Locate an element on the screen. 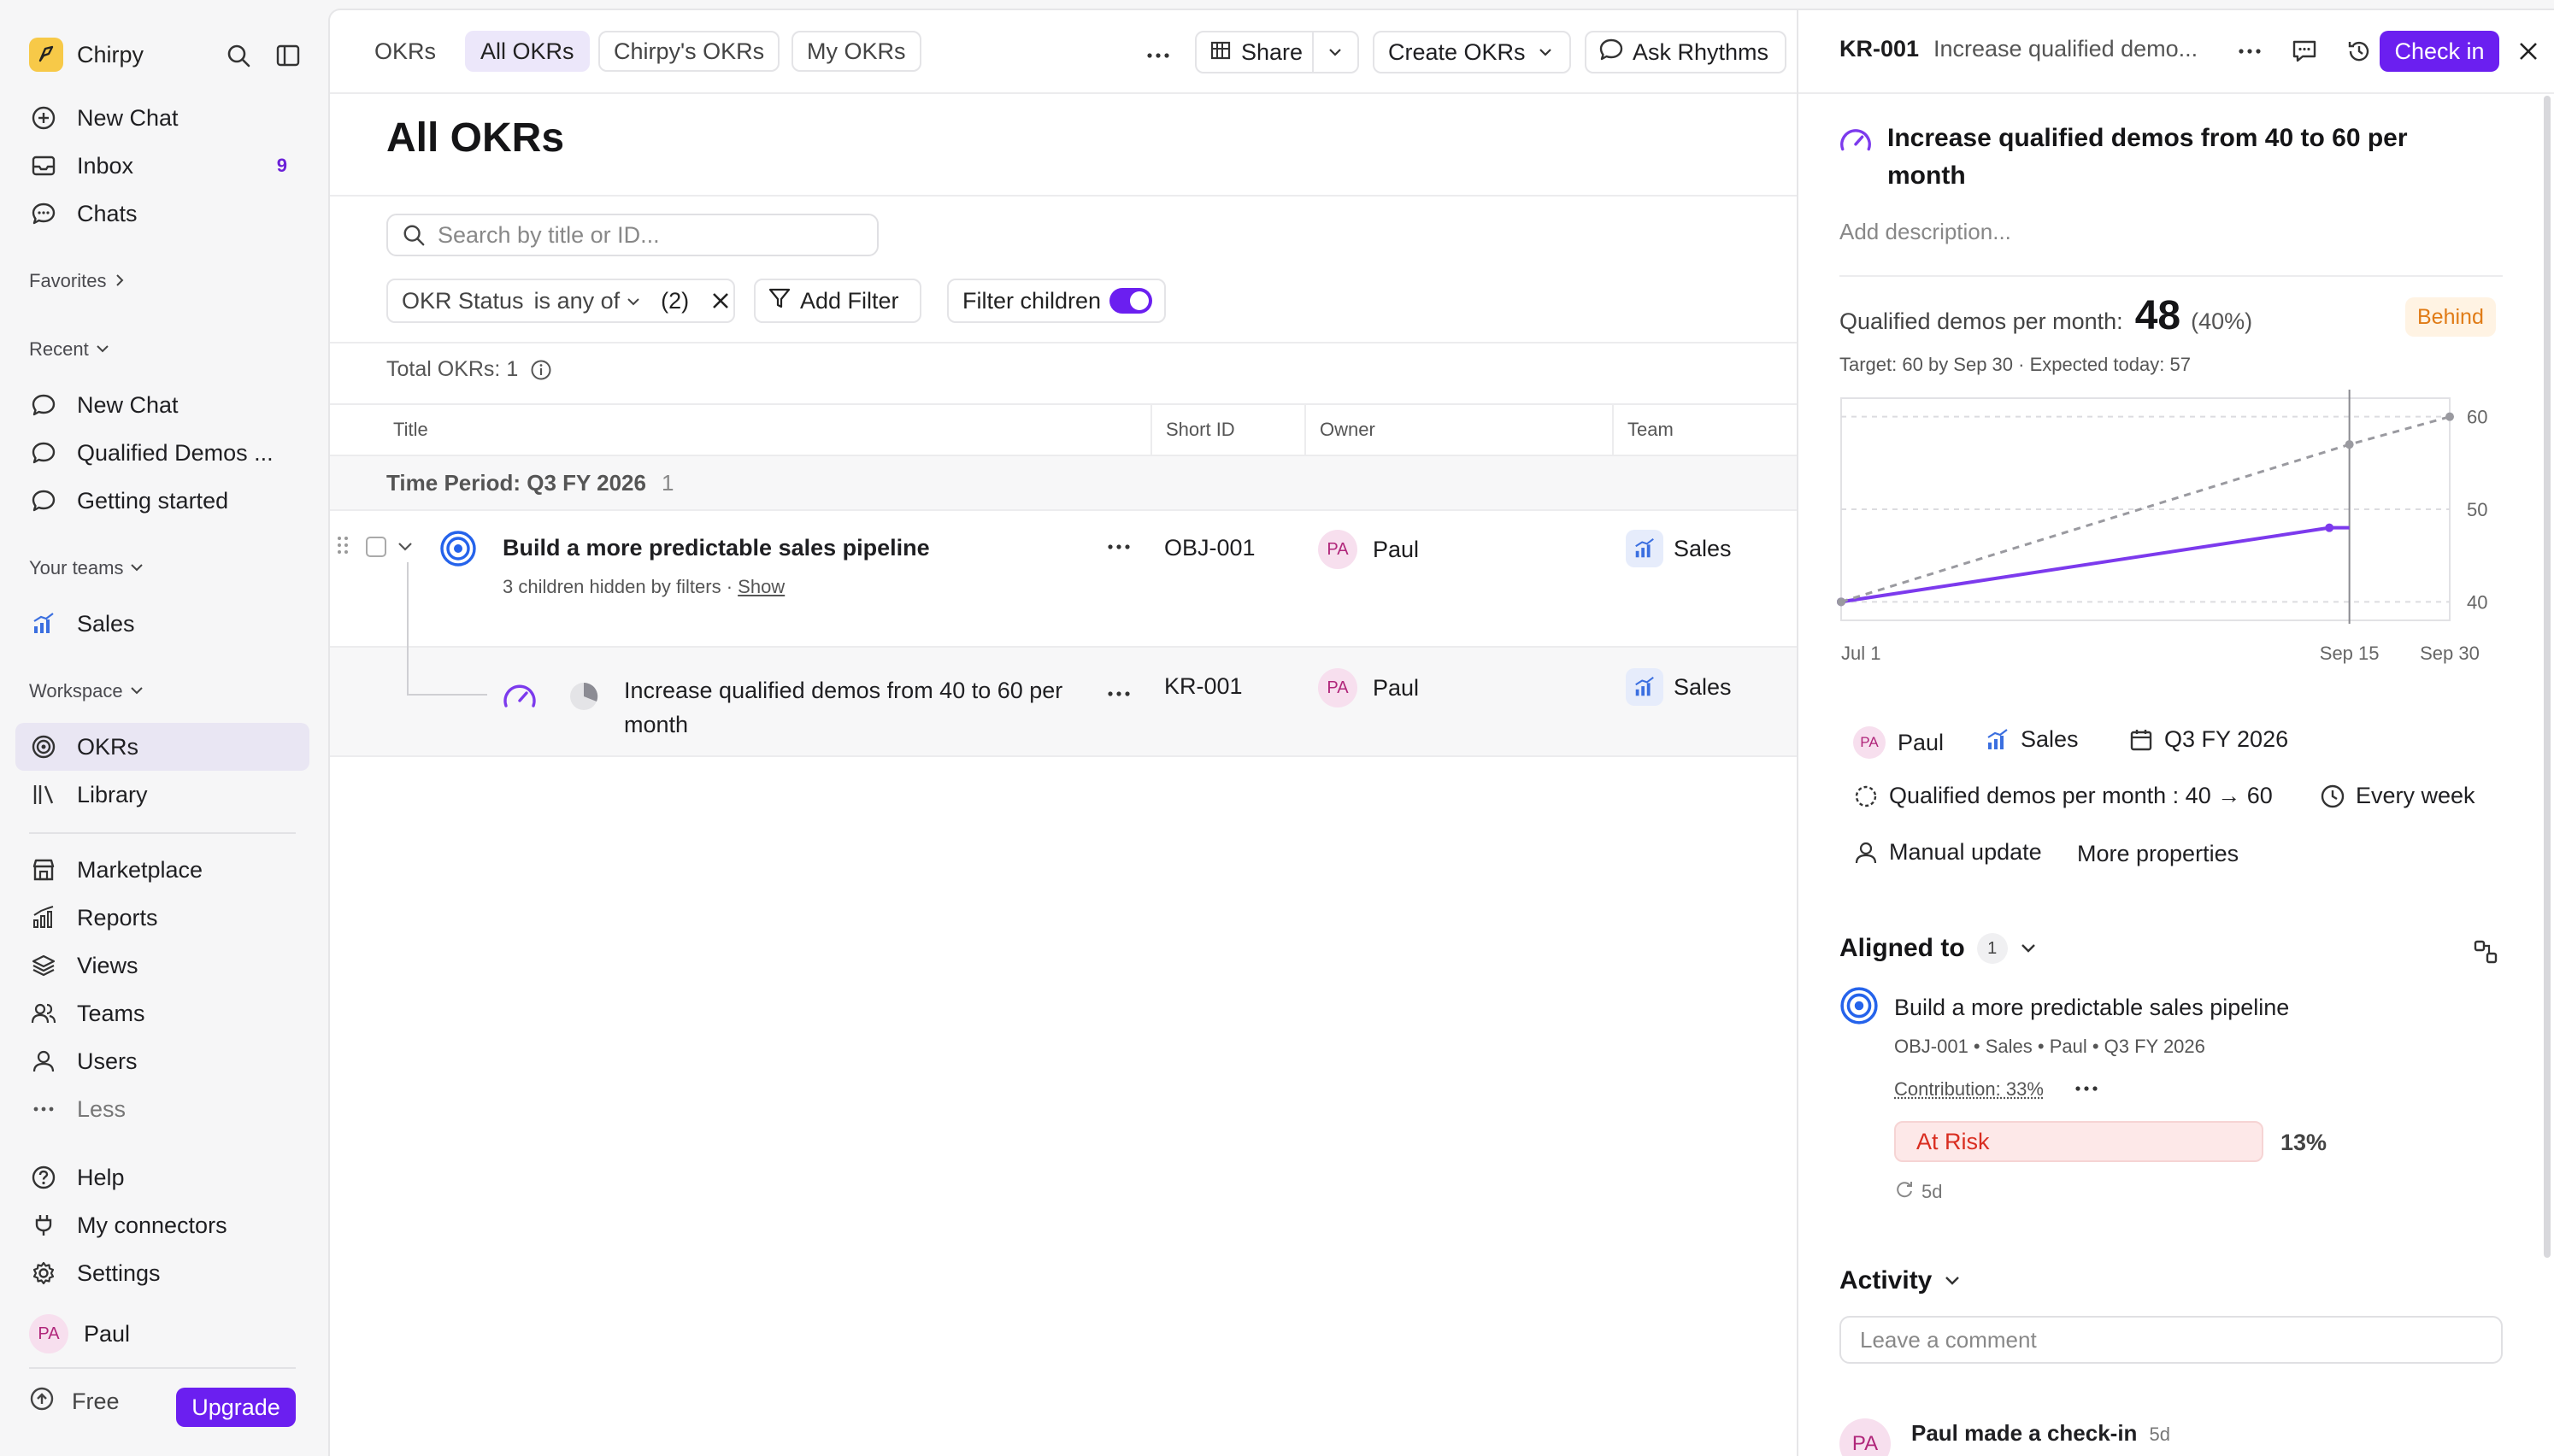  okr-status-filter: OKR Status is any of (2) is located at coordinates (560, 301).